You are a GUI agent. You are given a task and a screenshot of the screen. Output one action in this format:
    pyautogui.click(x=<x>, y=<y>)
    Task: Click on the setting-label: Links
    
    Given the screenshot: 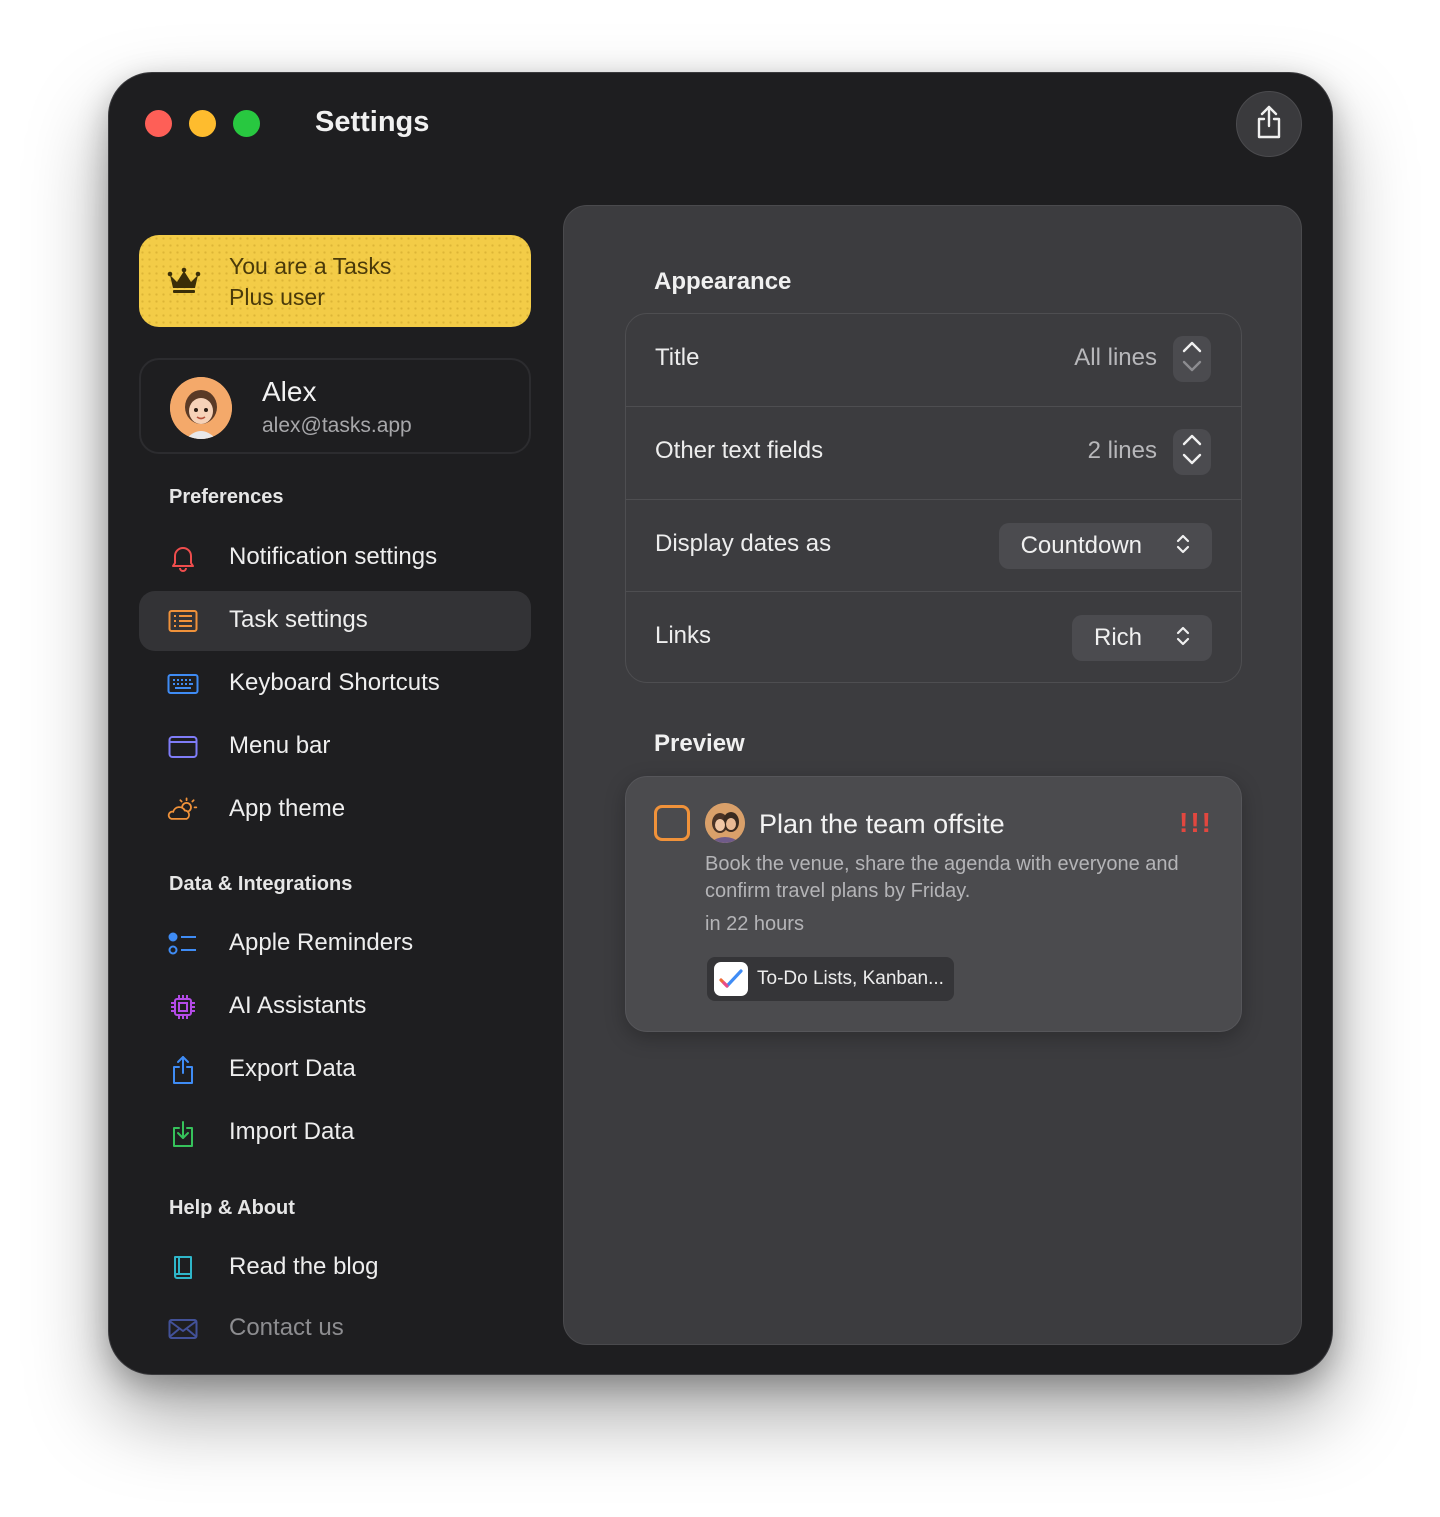 What is the action you would take?
    pyautogui.click(x=683, y=635)
    